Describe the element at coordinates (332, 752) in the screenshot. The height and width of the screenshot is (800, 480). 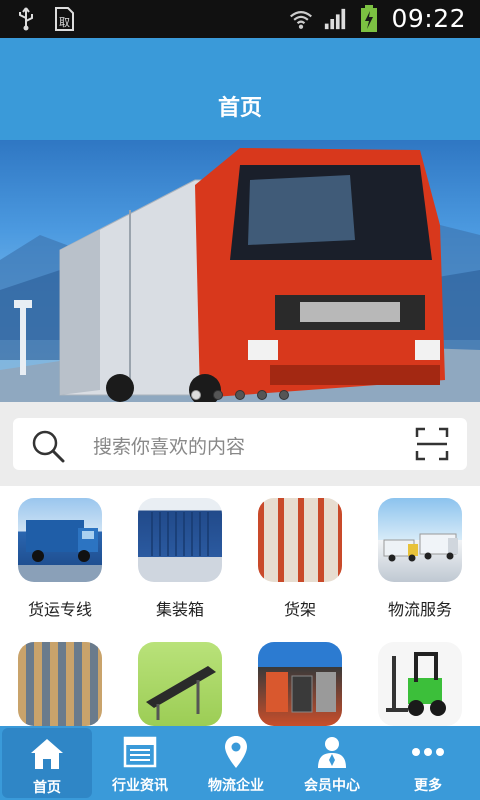
I see `member-icon` at that location.